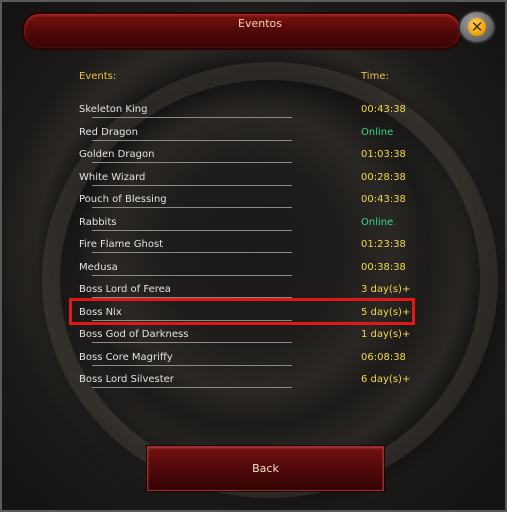 The image size is (507, 512). What do you see at coordinates (246, 179) in the screenshot?
I see `event-row: White Wizard 00:28:38` at bounding box center [246, 179].